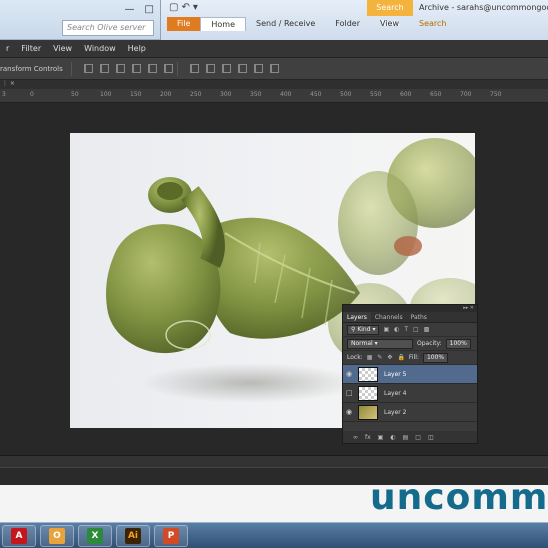  What do you see at coordinates (33, 69) in the screenshot?
I see `transform-controls-label: ransform Controls` at bounding box center [33, 69].